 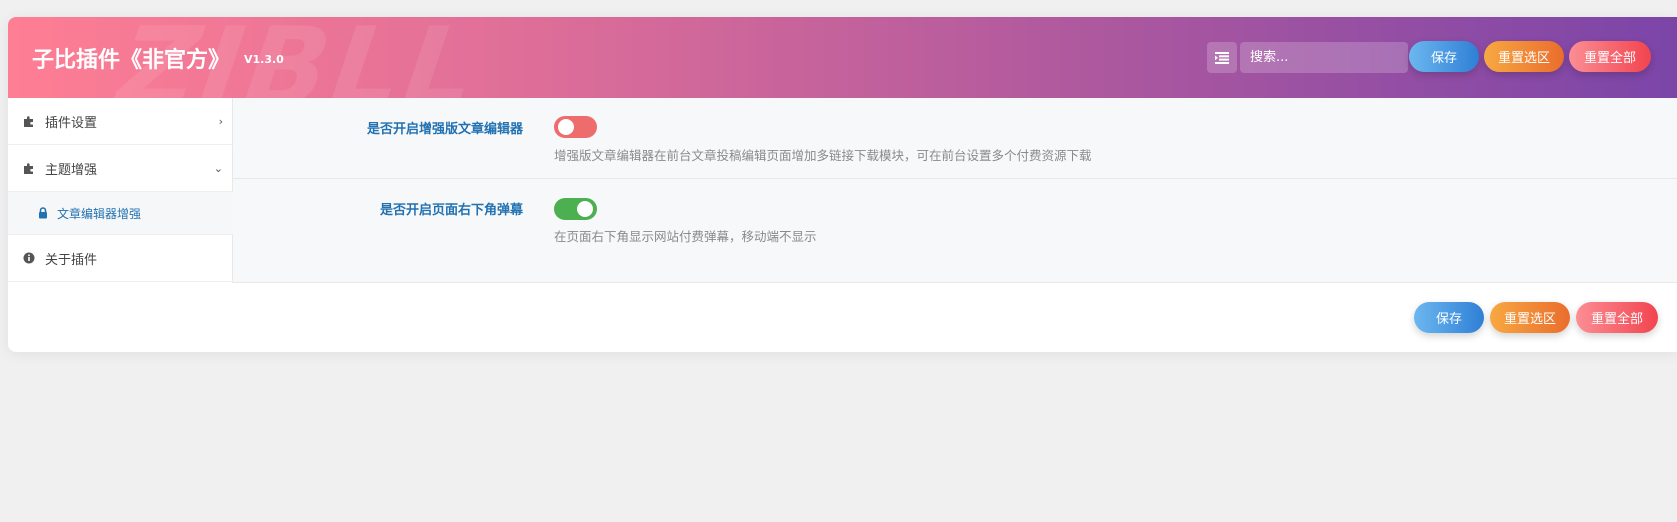 What do you see at coordinates (120, 168) in the screenshot?
I see `sidebar-item-theme-enhance: 主题增强 ⌄` at bounding box center [120, 168].